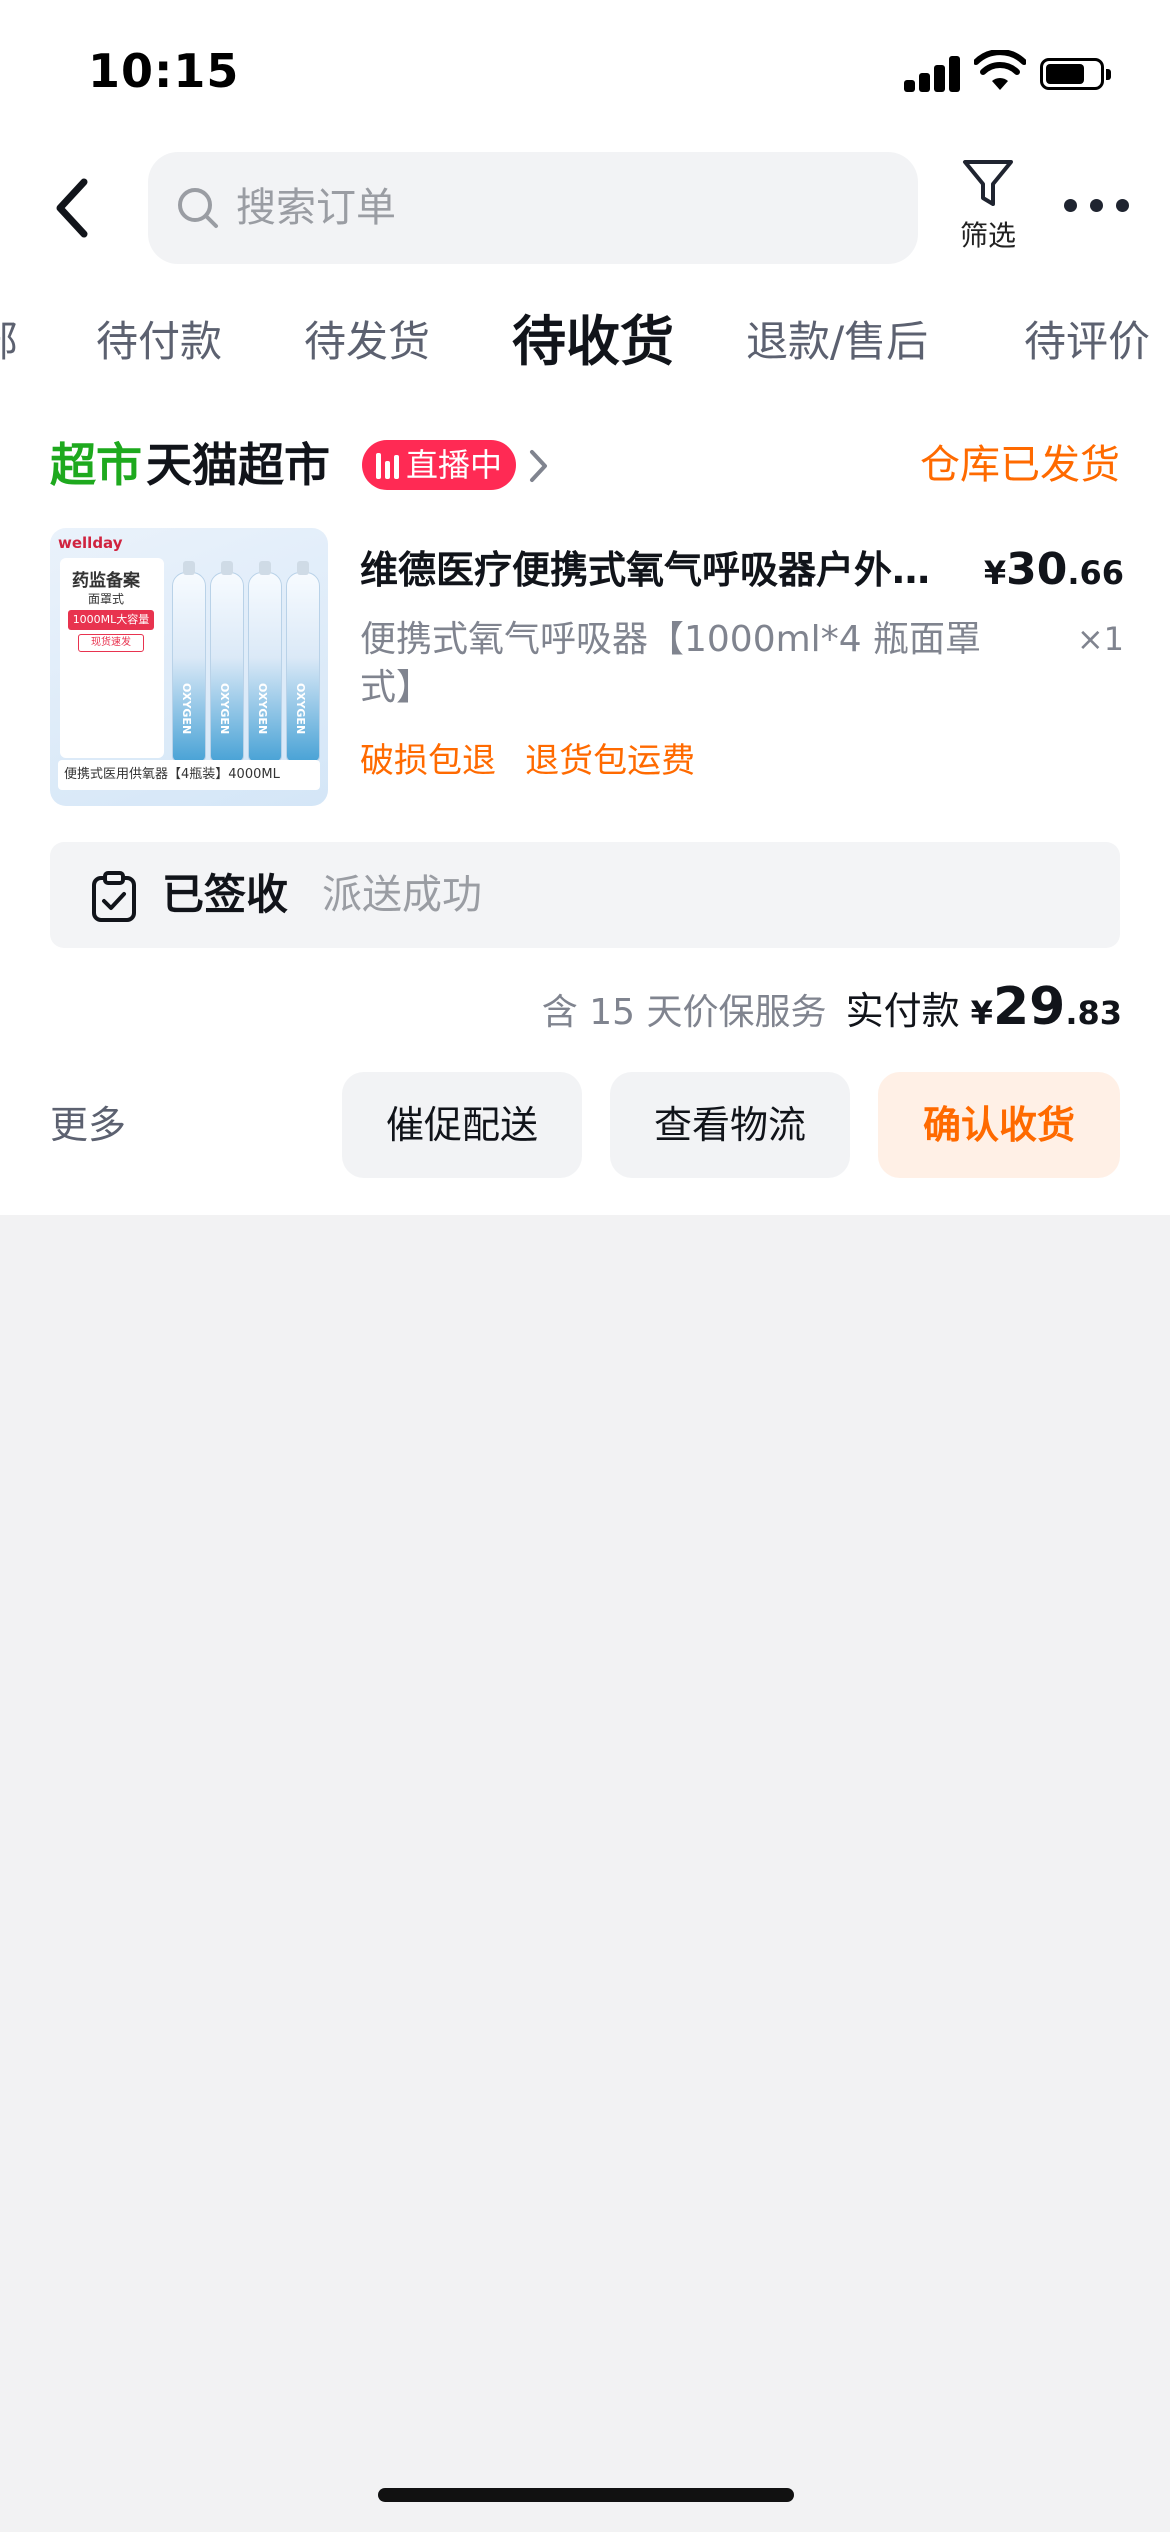  Describe the element at coordinates (585, 465) in the screenshot. I see `store-row: 超市 天猫超市 直播中 仓库已发货` at that location.